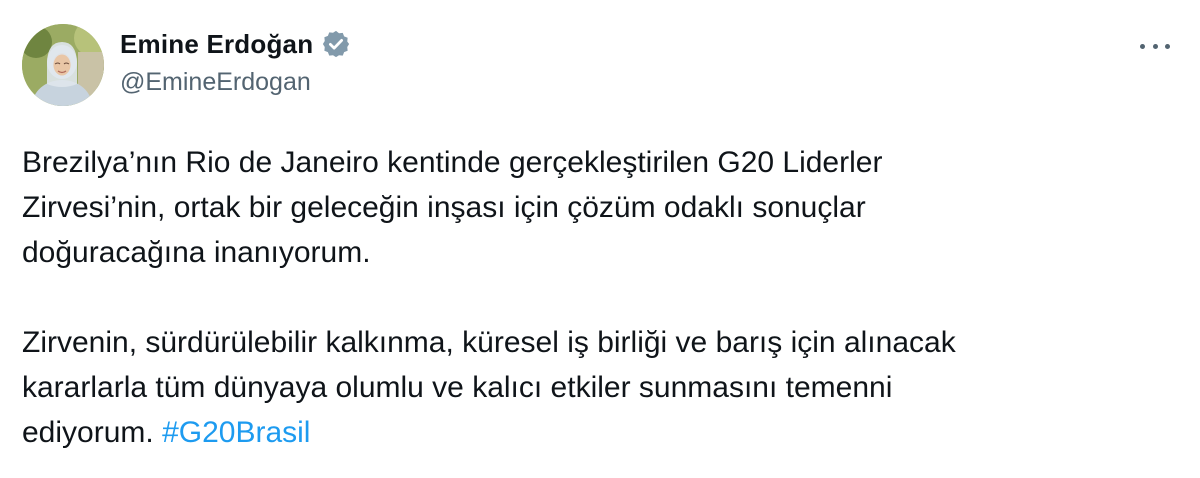 Image resolution: width=1200 pixels, height=478 pixels. What do you see at coordinates (336, 44) in the screenshot?
I see `verified-badge-icon` at bounding box center [336, 44].